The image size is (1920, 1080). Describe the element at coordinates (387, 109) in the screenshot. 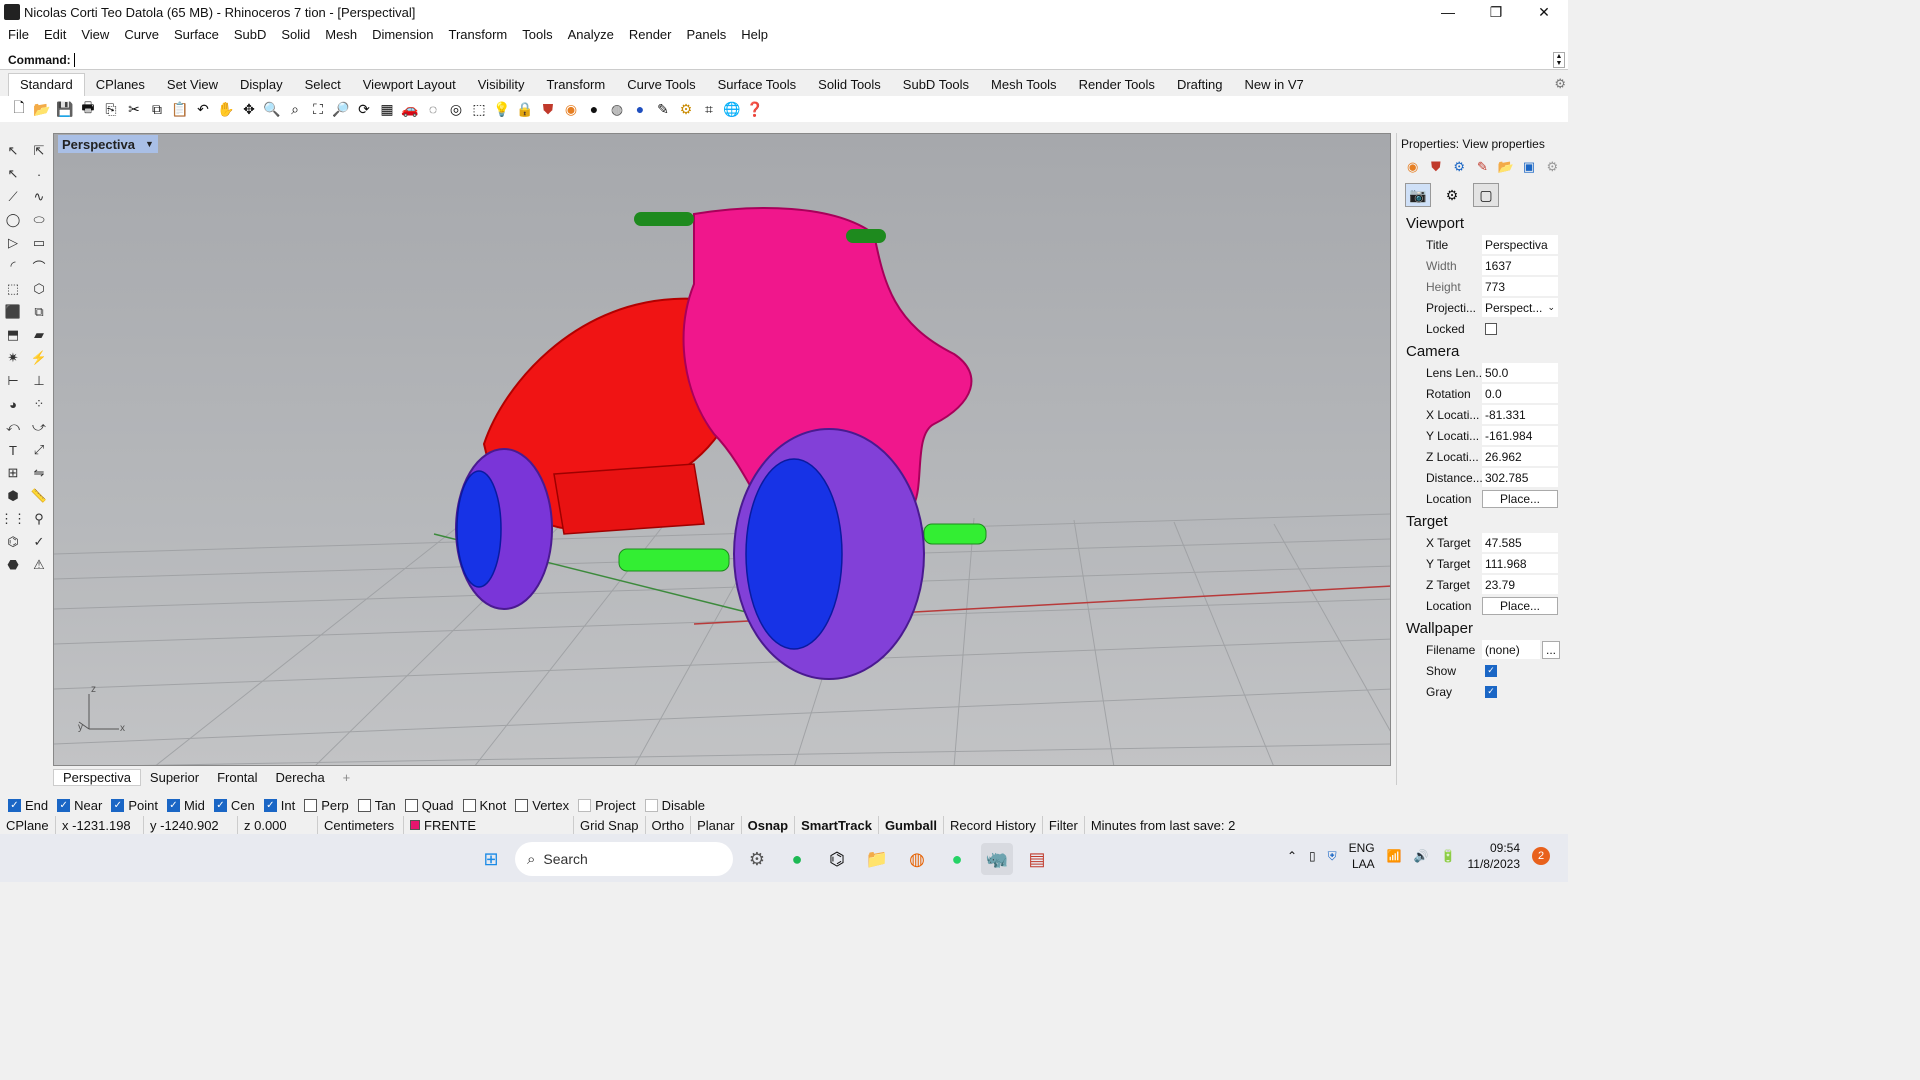

I see `grid-icon: ▦` at that location.